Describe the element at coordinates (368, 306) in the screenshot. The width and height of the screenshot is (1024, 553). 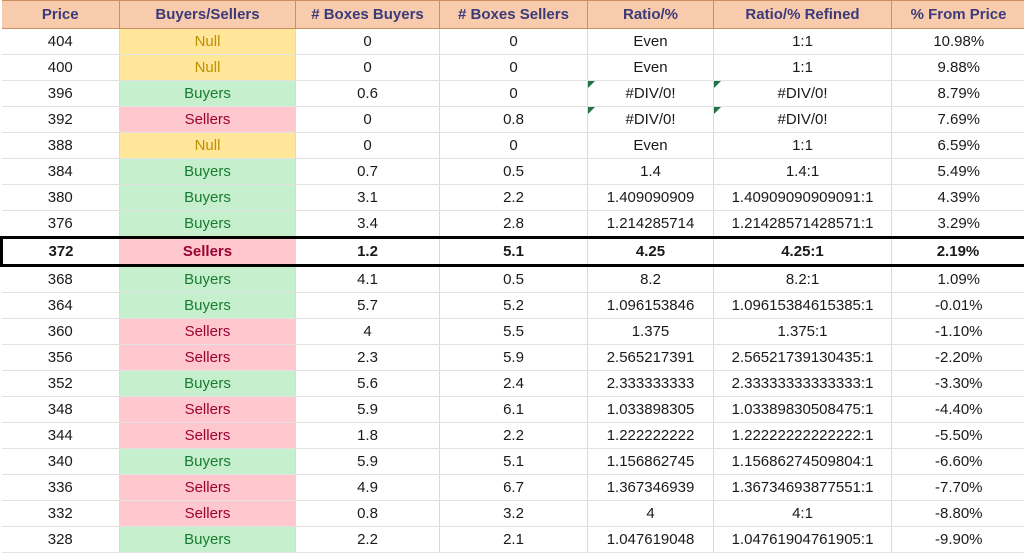
I see `cell-boxes-buyers: 5.7` at that location.